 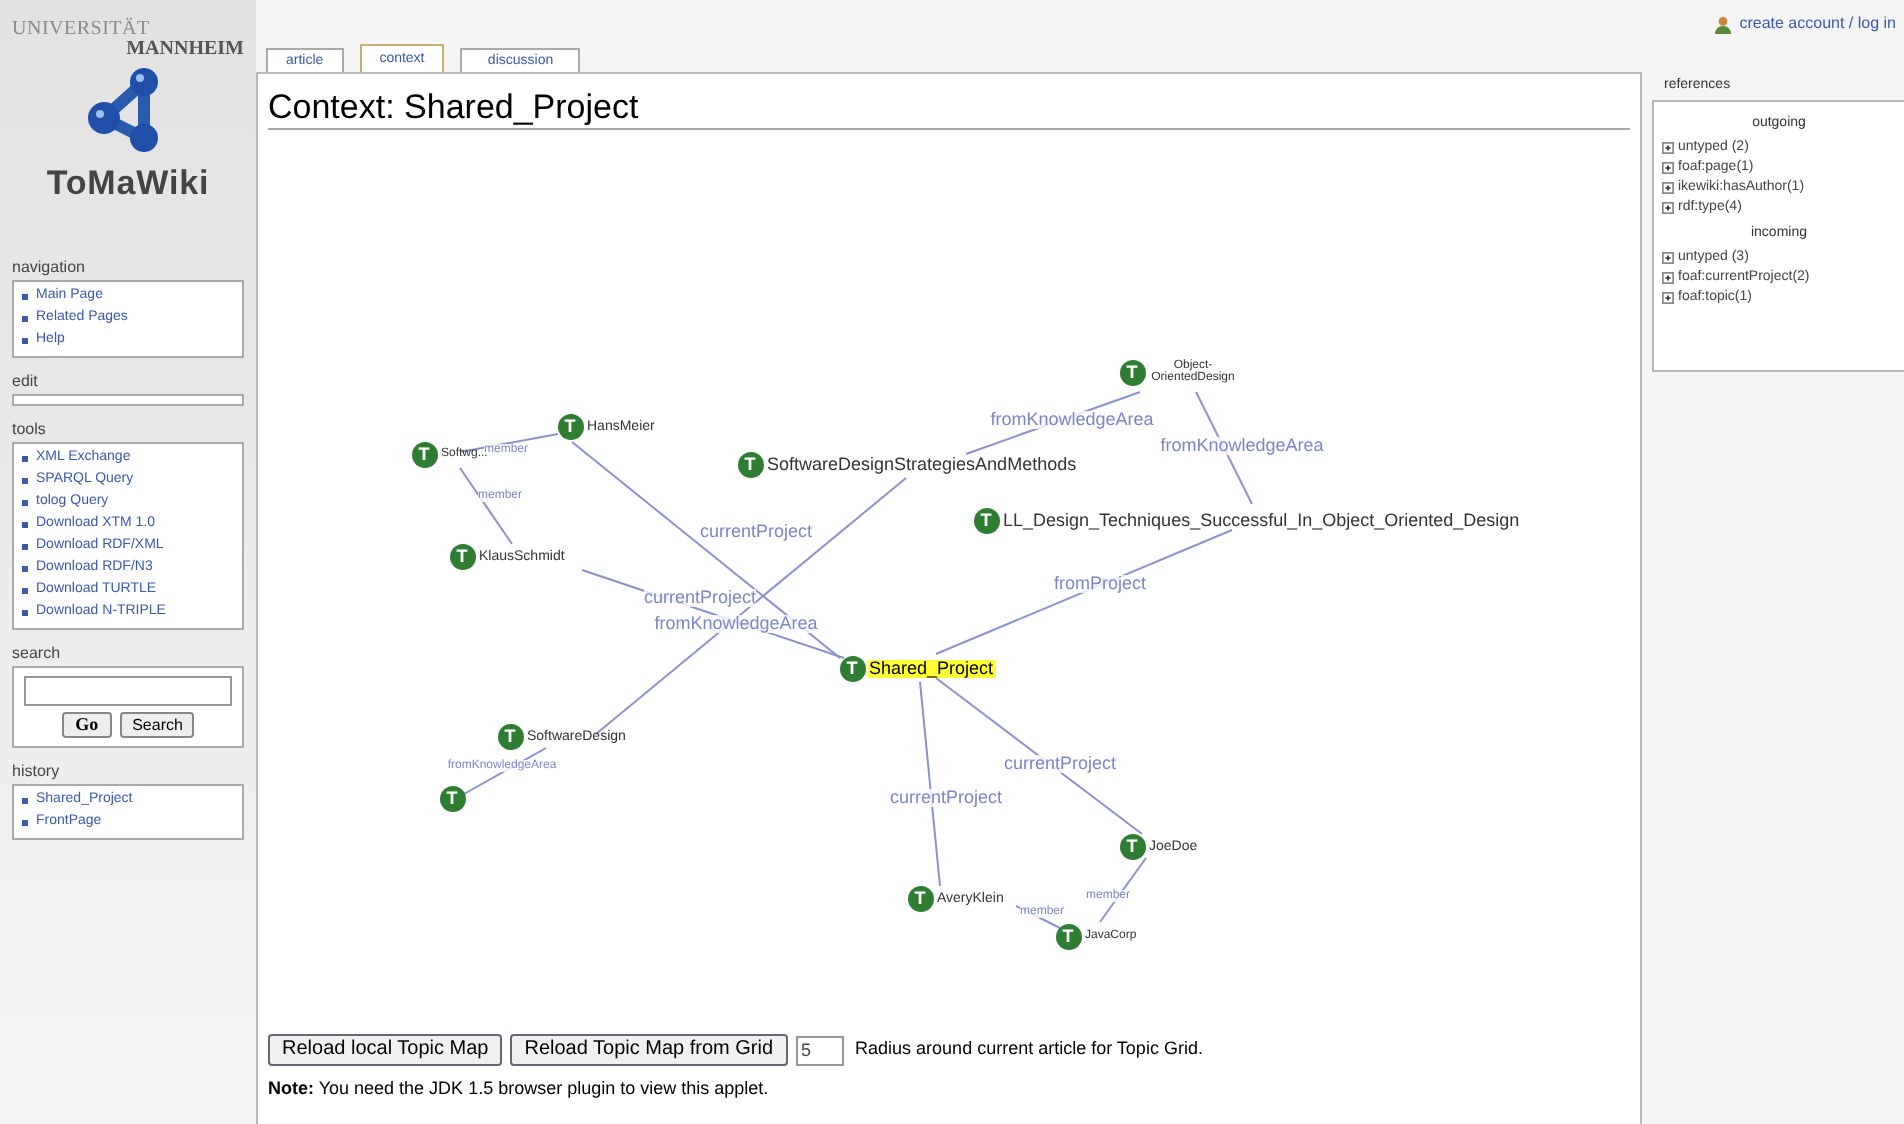 What do you see at coordinates (37, 772) in the screenshot?
I see `portlet-title: history` at bounding box center [37, 772].